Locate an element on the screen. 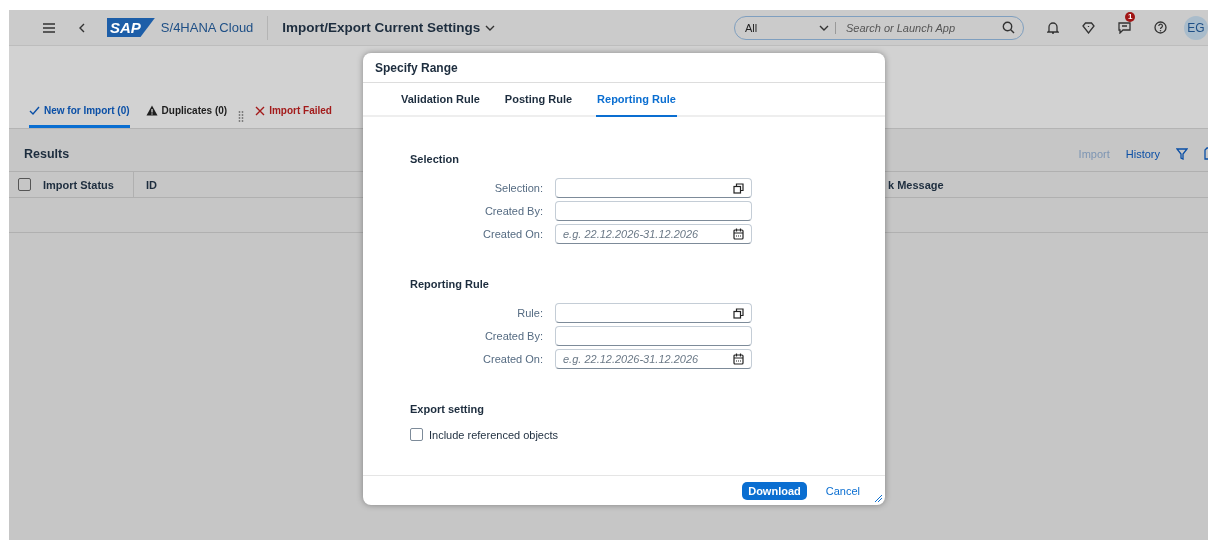 This screenshot has width=1208, height=545. app-title-menu: Import/Export Current Settings is located at coordinates (389, 27).